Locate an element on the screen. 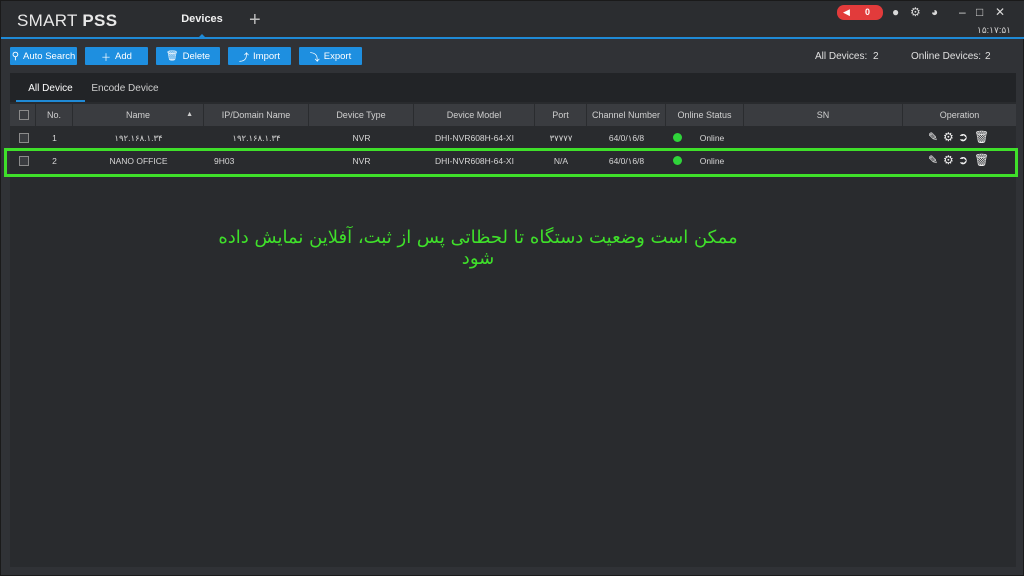  export-button: ⤵ Export is located at coordinates (330, 56).